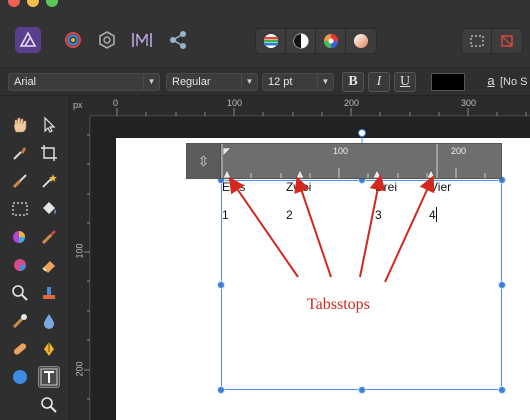 This screenshot has width=530, height=420. Describe the element at coordinates (338, 304) in the screenshot. I see `annotation-label: Tabsstops` at that location.